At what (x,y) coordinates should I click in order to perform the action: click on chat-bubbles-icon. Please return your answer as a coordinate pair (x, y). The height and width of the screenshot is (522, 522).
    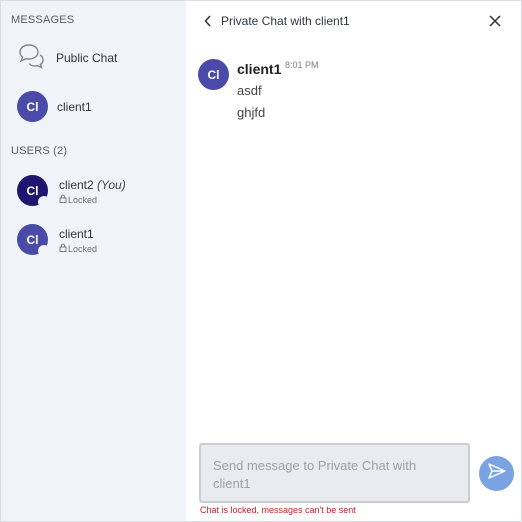
    Looking at the image, I should click on (30, 56).